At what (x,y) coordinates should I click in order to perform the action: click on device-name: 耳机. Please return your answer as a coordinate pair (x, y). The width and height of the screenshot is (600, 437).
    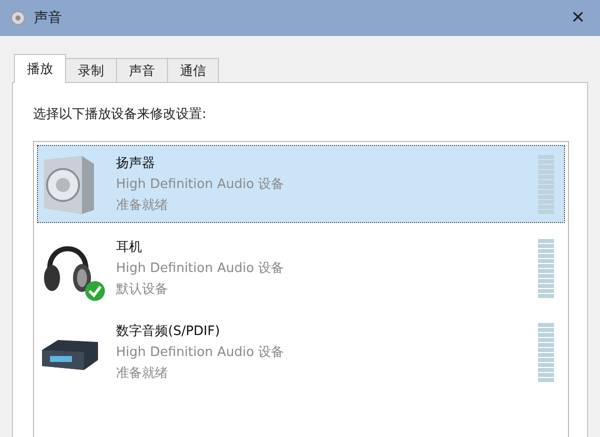
    Looking at the image, I should click on (129, 247).